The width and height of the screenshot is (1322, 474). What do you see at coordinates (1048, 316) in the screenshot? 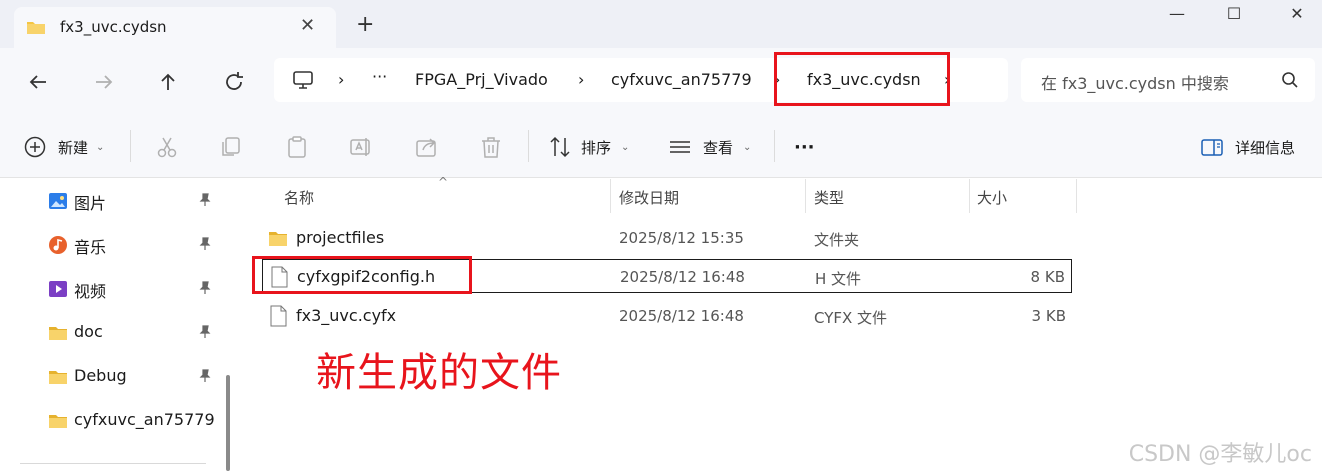
I see `file-size: 3 KB` at bounding box center [1048, 316].